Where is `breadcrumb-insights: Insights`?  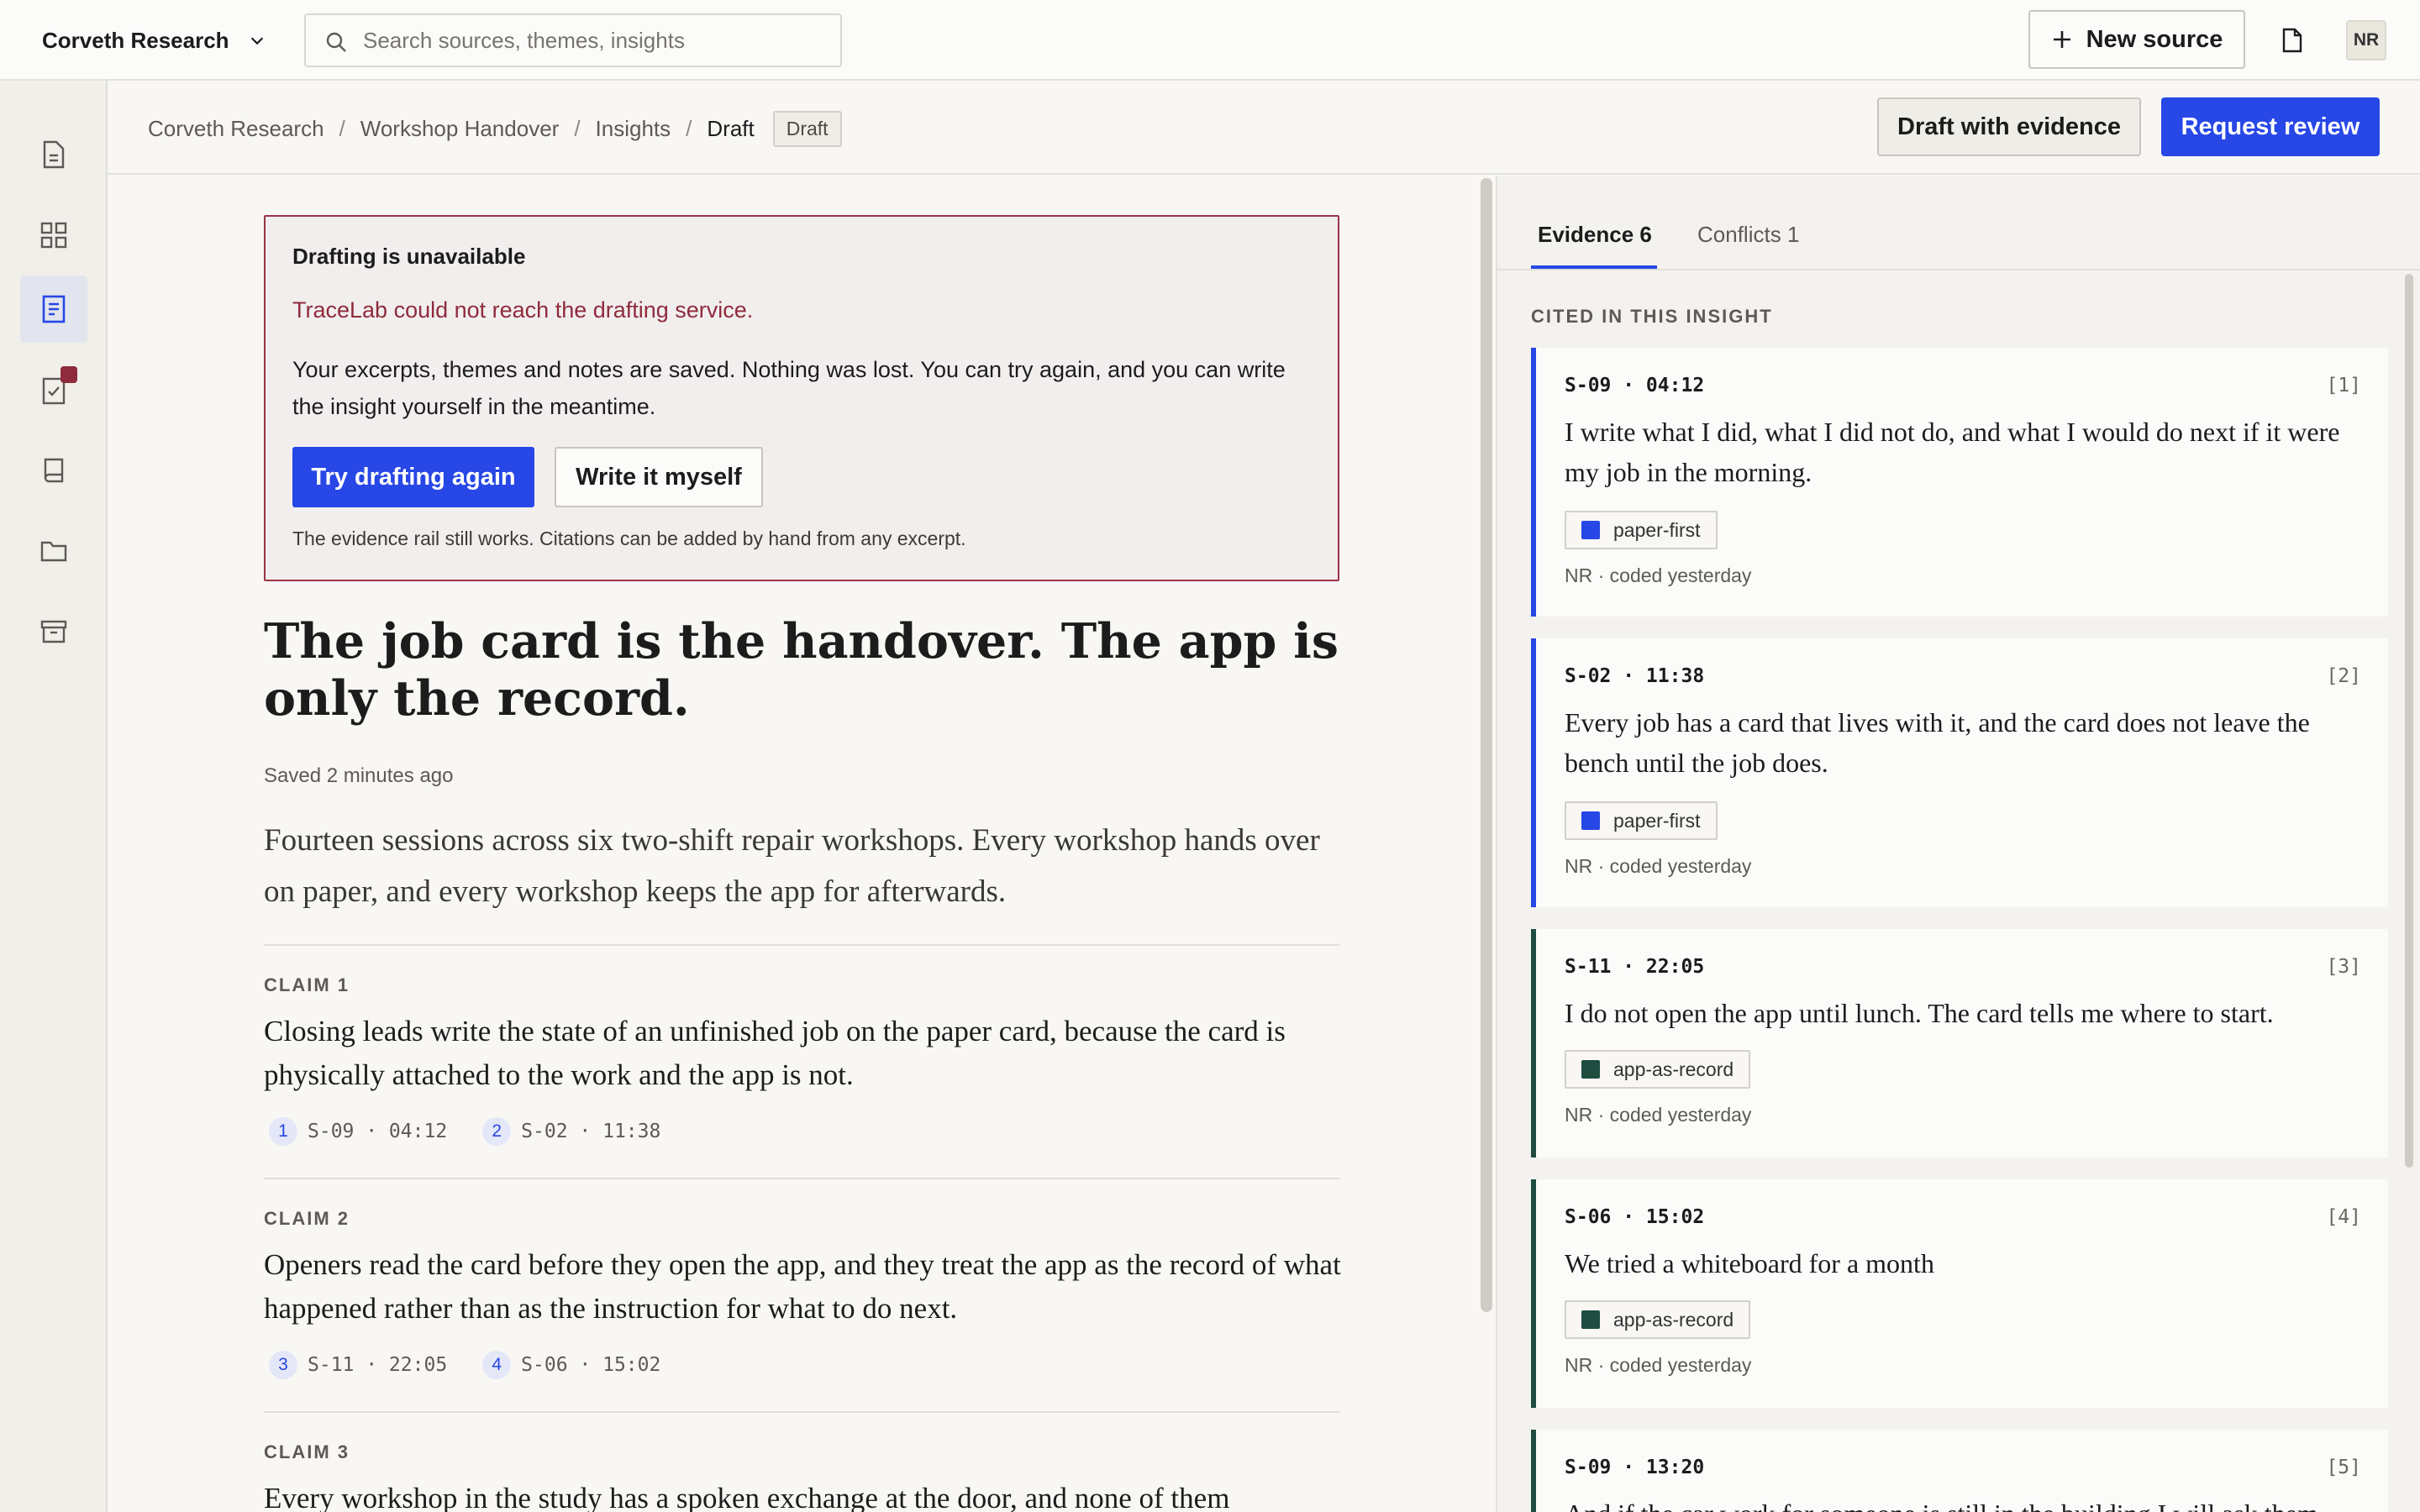
breadcrumb-insights: Insights is located at coordinates (633, 129).